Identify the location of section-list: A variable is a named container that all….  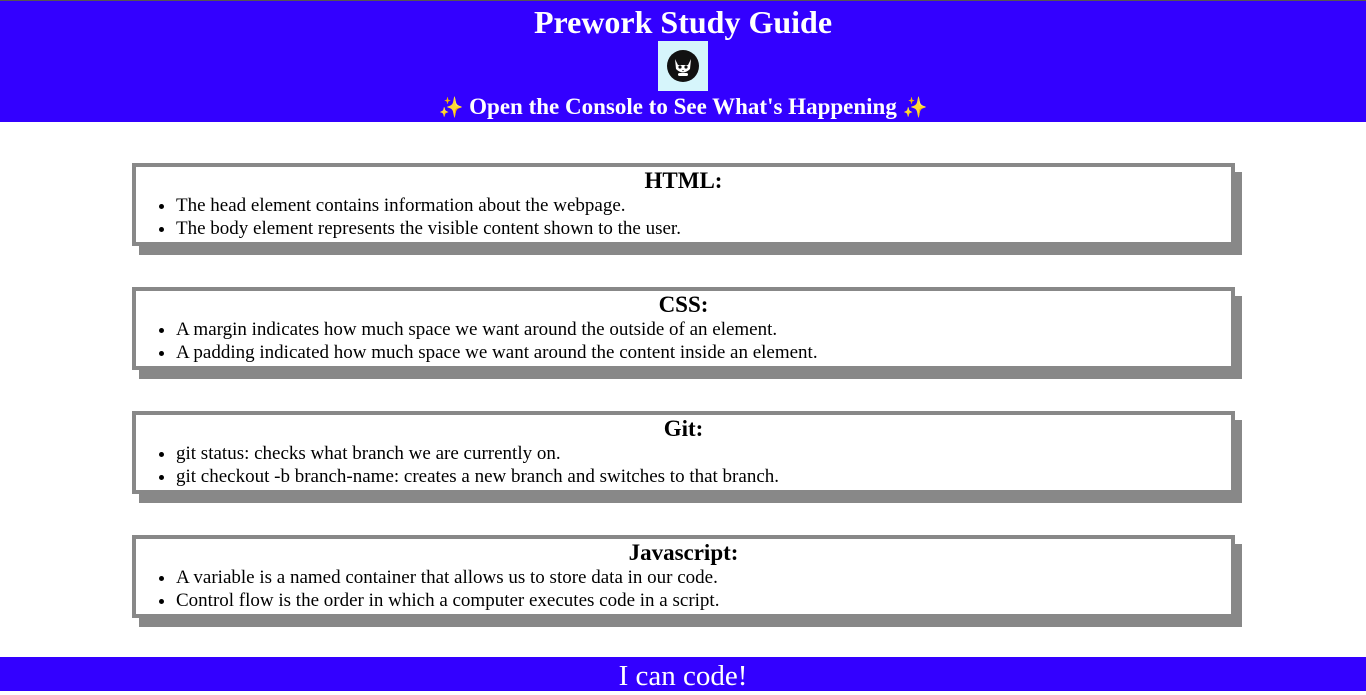
(683, 589).